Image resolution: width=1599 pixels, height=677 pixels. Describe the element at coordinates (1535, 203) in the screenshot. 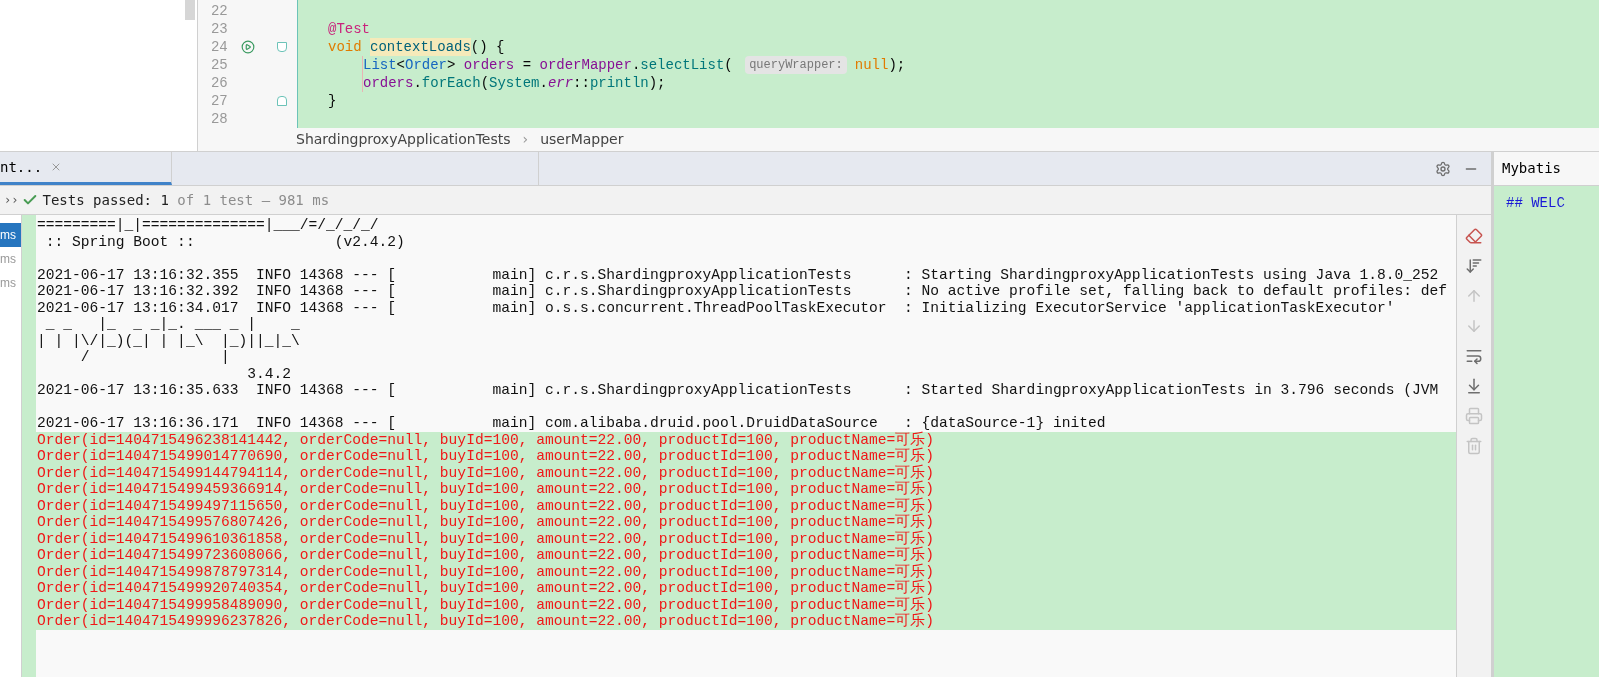

I see `welcome-text: ## WELC` at that location.